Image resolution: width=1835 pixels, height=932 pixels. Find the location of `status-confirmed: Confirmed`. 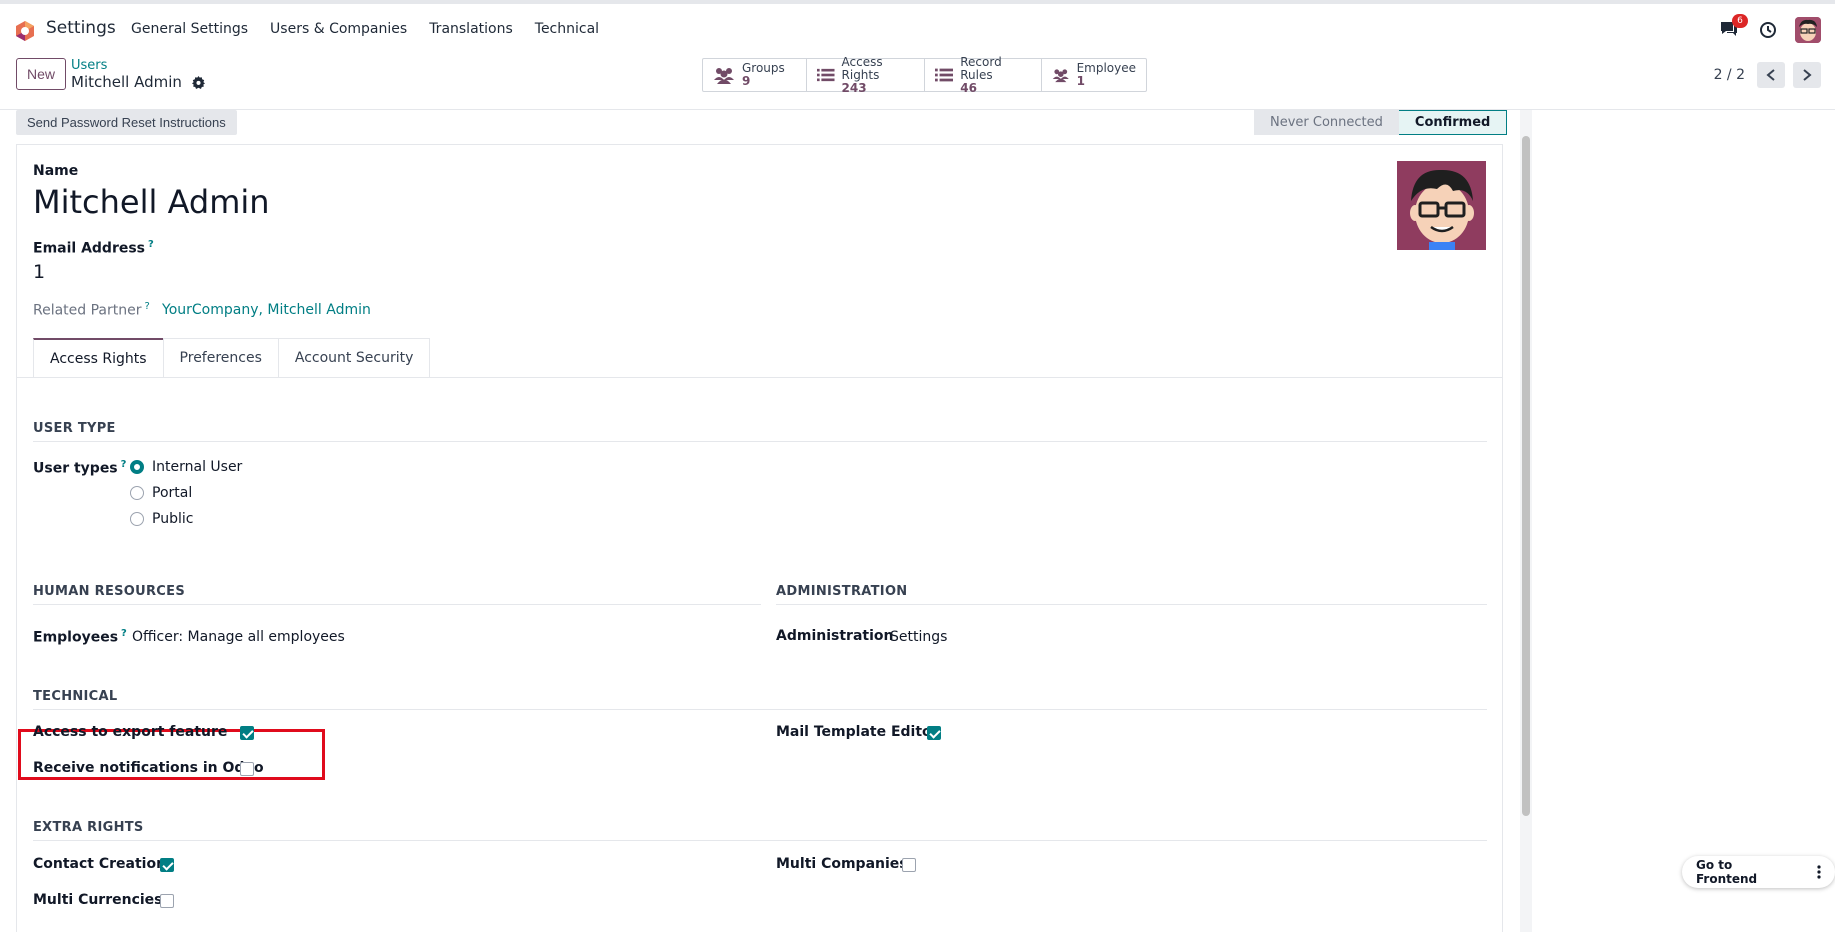

status-confirmed: Confirmed is located at coordinates (1453, 122).